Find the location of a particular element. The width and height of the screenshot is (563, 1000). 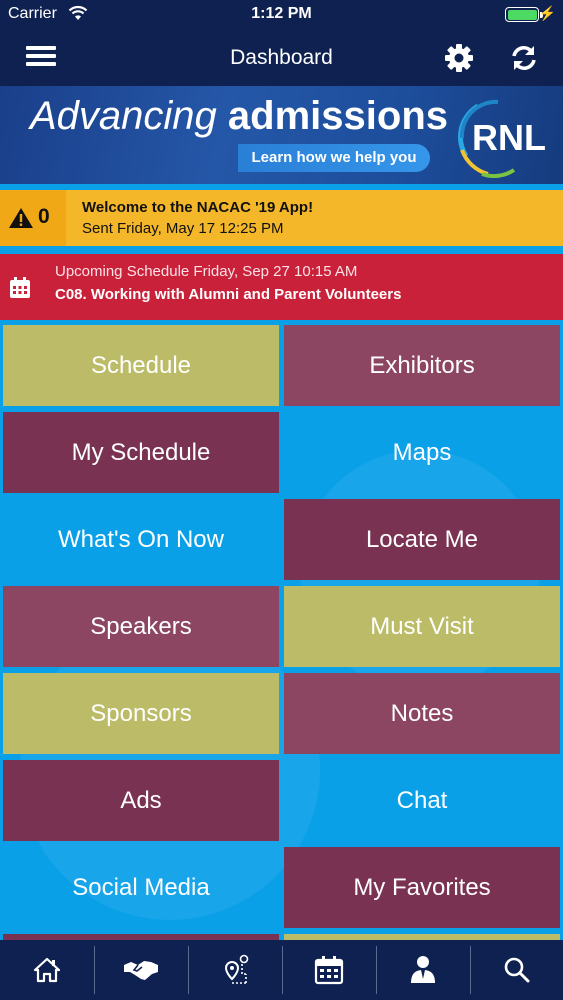

tab-exhibitors is located at coordinates (141, 970).